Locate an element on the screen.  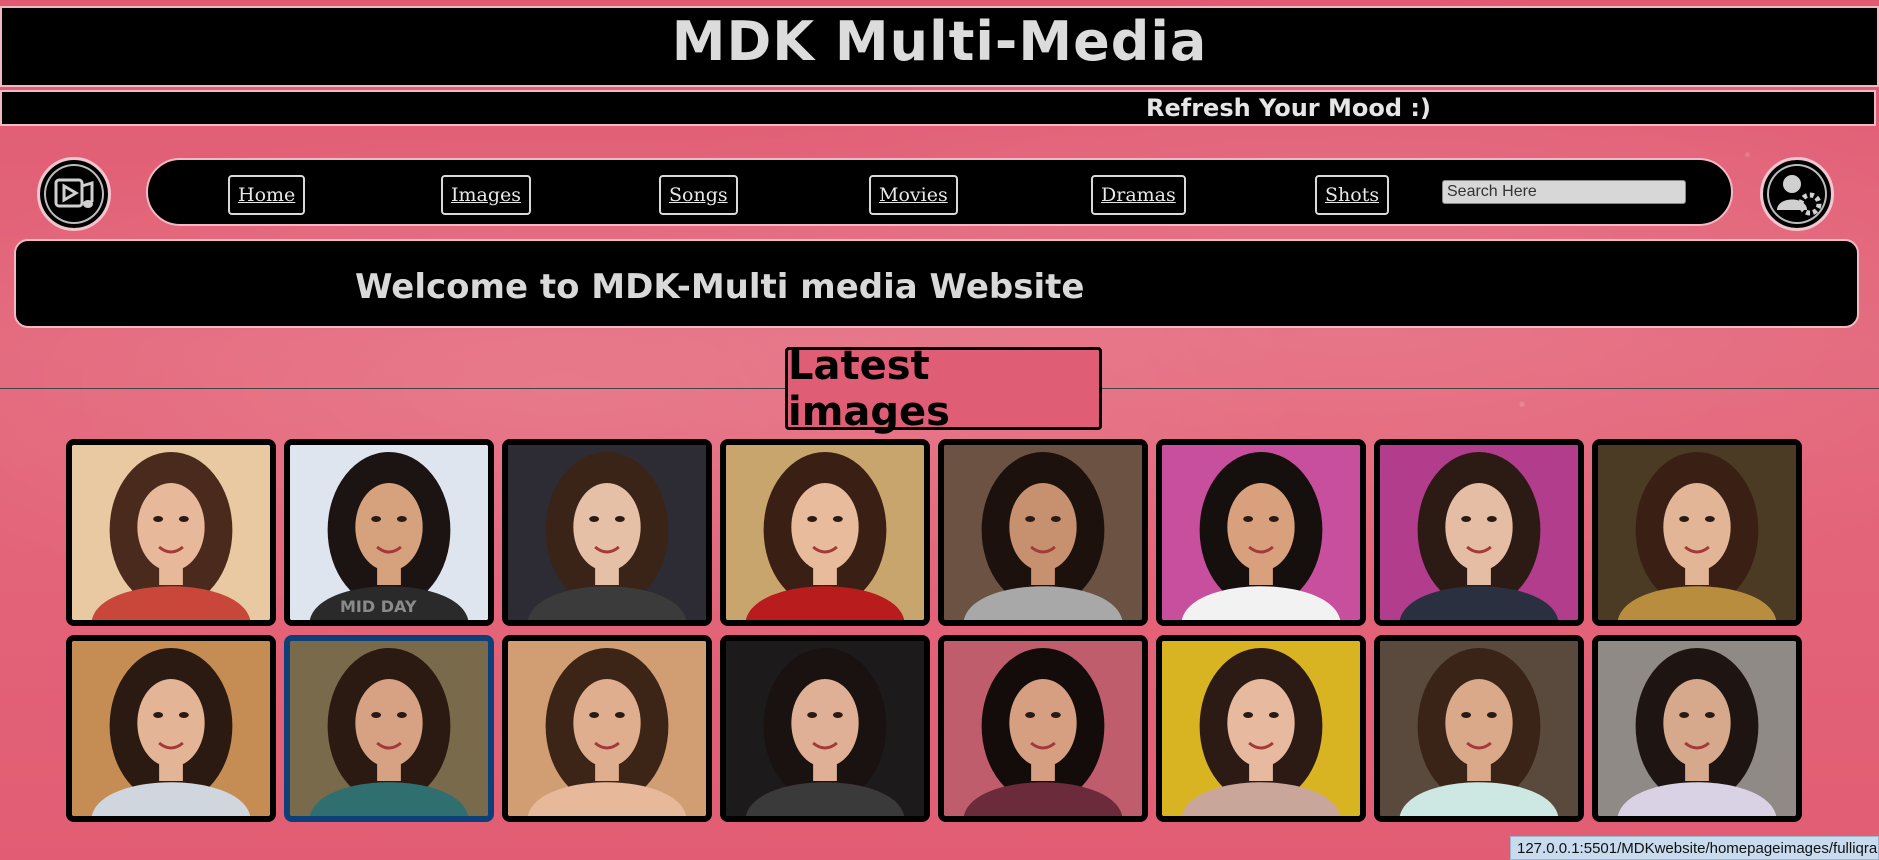
nav-home: Home is located at coordinates (267, 195).